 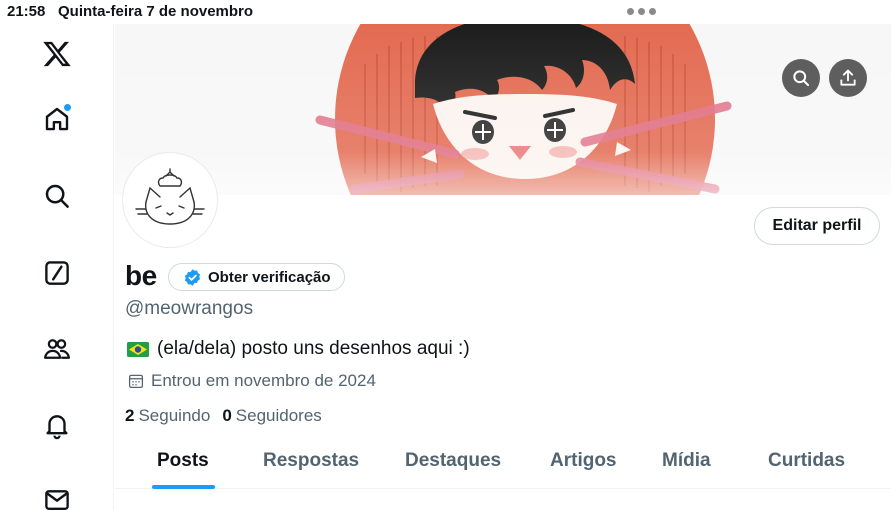 I want to click on following-link: 2 Seguindo, so click(x=167, y=416).